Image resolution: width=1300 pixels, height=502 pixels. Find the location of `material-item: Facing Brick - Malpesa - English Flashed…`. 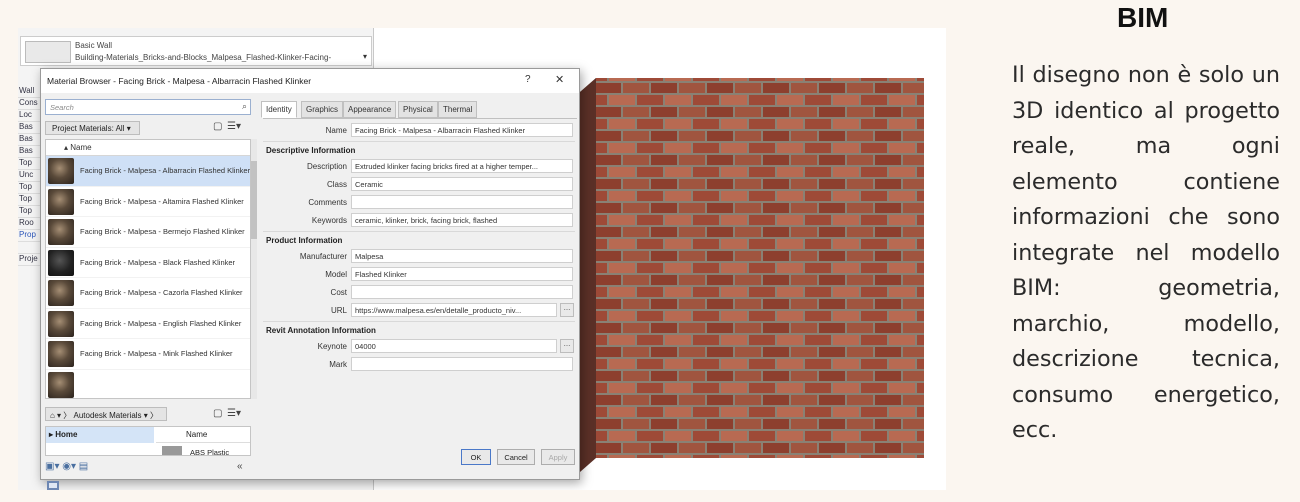

material-item: Facing Brick - Malpesa - English Flashed… is located at coordinates (148, 324).